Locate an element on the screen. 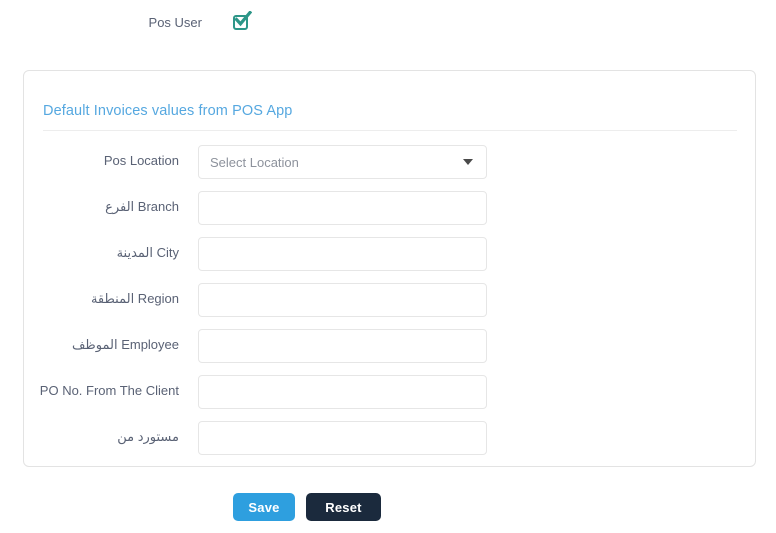 This screenshot has height=533, width=776. control-branch is located at coordinates (342, 208).